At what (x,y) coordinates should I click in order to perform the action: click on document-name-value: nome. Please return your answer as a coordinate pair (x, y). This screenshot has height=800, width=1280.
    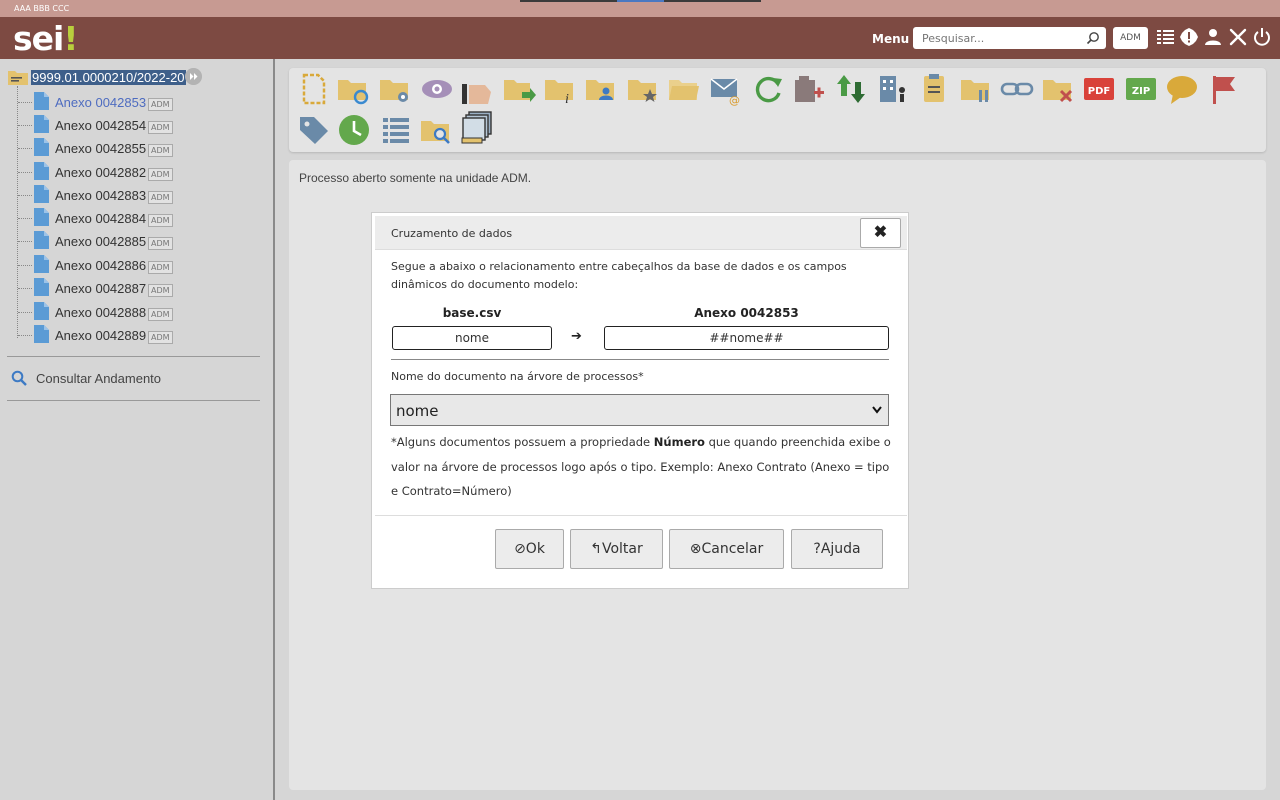
    Looking at the image, I should click on (417, 411).